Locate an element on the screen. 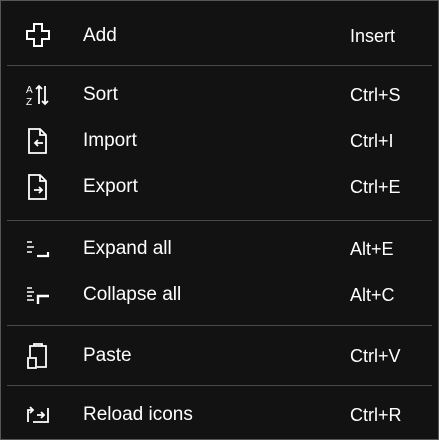  menu-item-paste: Paste Ctrl+V is located at coordinates (219, 356).